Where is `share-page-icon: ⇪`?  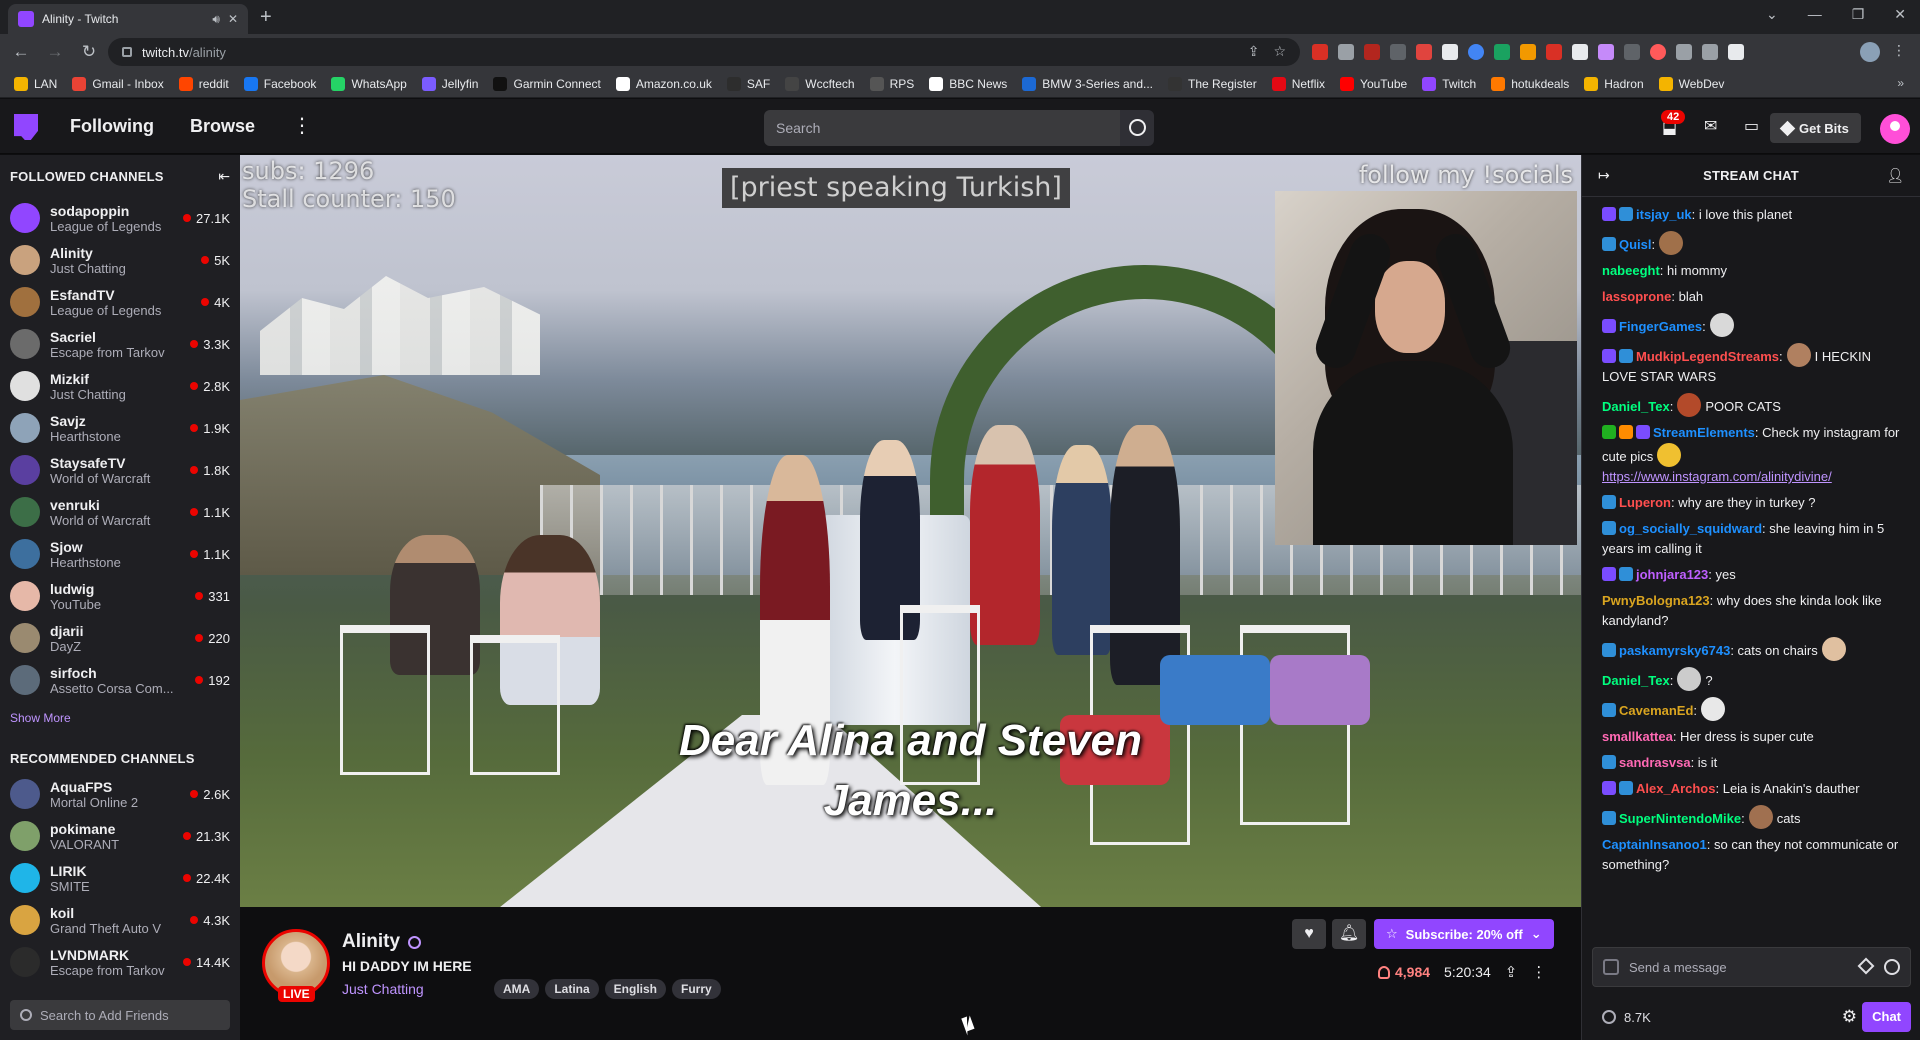
share-page-icon: ⇪ is located at coordinates (1254, 51).